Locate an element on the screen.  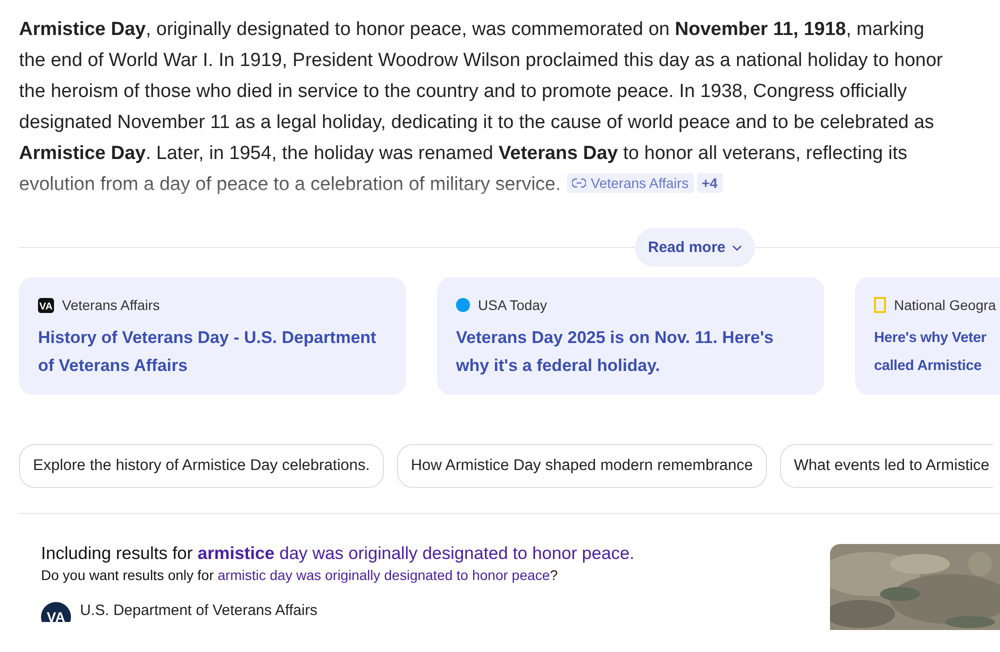
source-name: National Geogra is located at coordinates (945, 305).